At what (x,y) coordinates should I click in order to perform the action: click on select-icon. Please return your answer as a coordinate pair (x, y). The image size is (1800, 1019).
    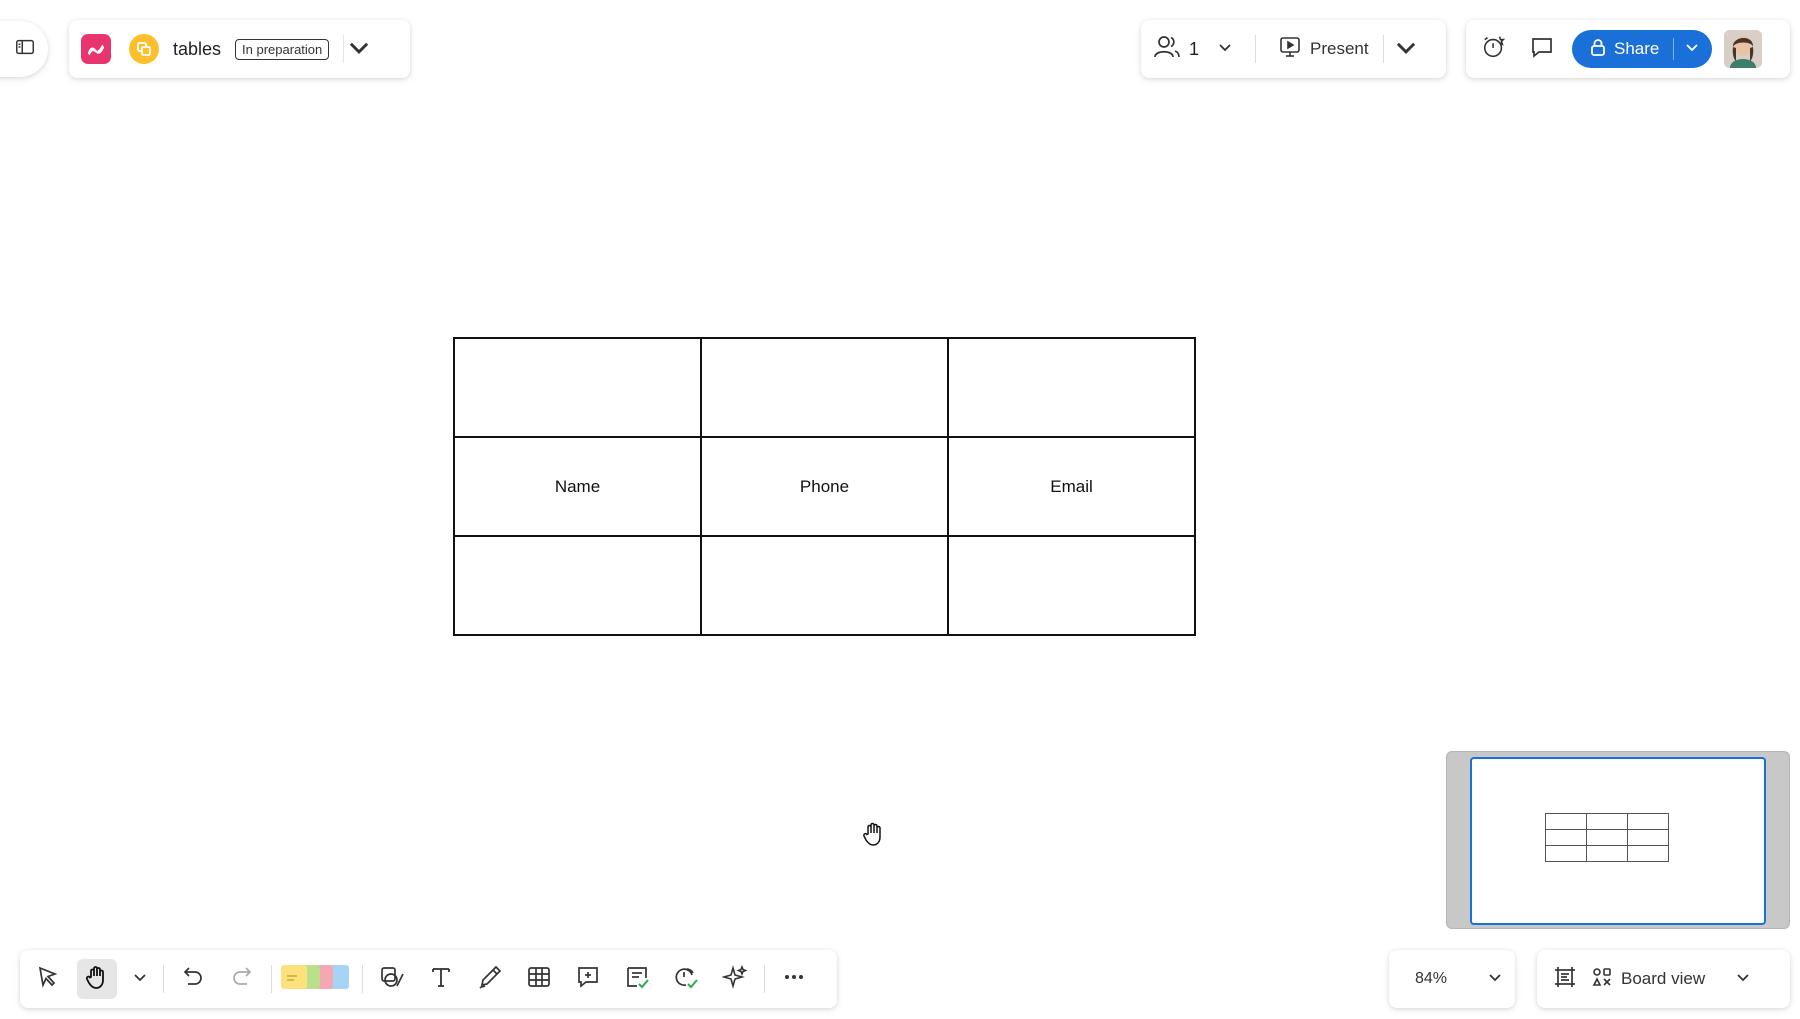
    Looking at the image, I should click on (48, 979).